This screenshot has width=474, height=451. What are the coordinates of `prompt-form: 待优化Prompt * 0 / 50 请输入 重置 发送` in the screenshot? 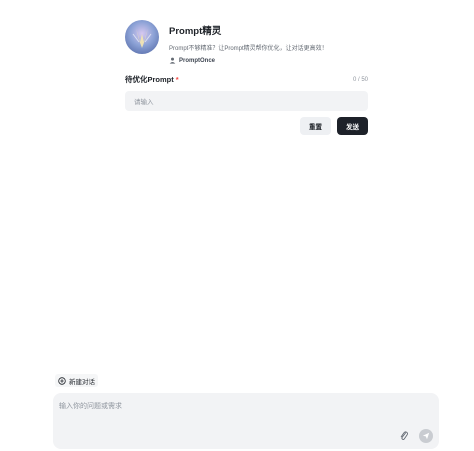 It's located at (246, 104).